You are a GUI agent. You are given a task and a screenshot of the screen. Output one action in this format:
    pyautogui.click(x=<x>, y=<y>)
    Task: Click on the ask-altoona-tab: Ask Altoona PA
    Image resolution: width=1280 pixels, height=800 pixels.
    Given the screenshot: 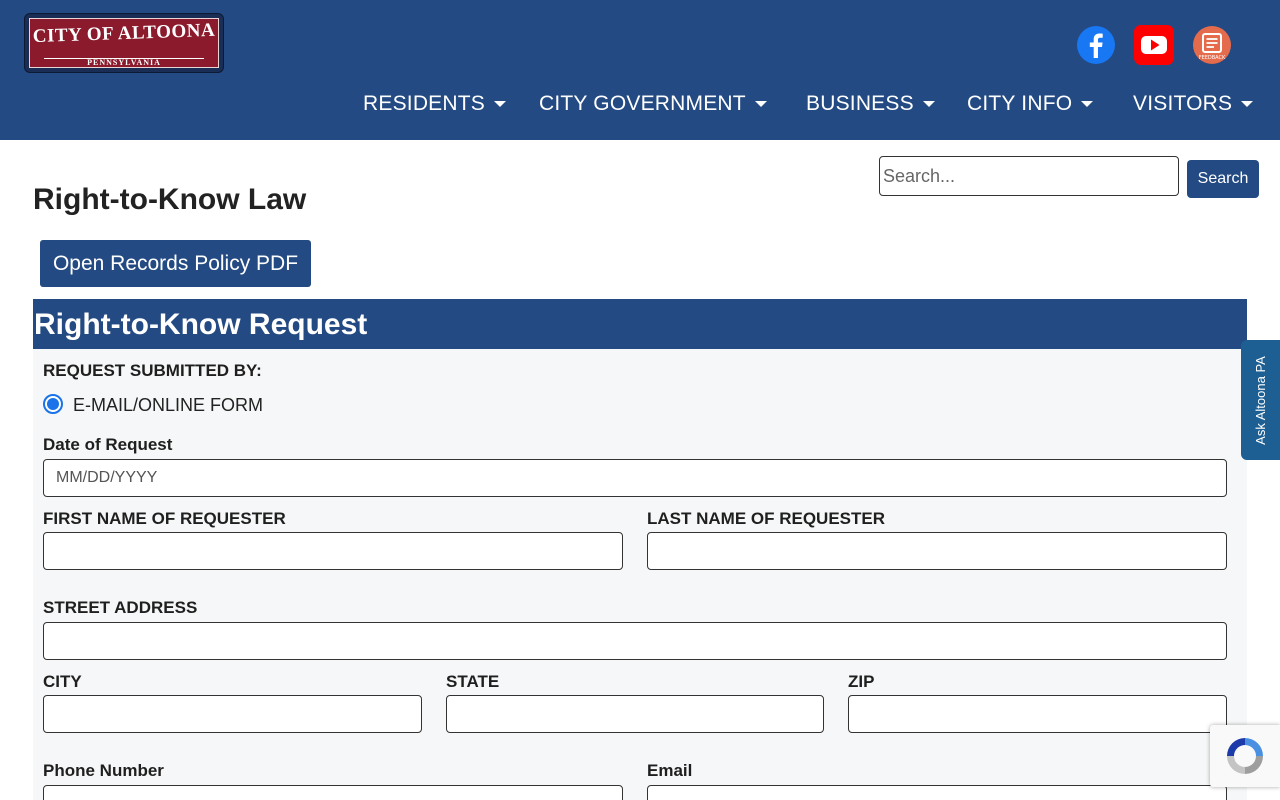 What is the action you would take?
    pyautogui.click(x=1260, y=400)
    